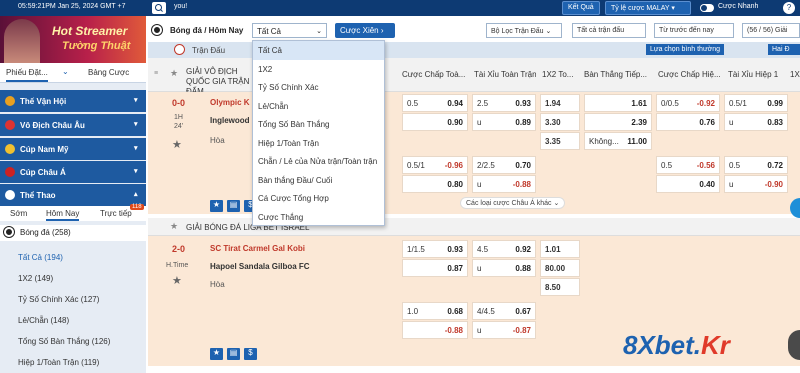 The width and height of the screenshot is (800, 373). I want to click on odds-type-select: Tỷ lệ cược MALAY ▾, so click(648, 8).